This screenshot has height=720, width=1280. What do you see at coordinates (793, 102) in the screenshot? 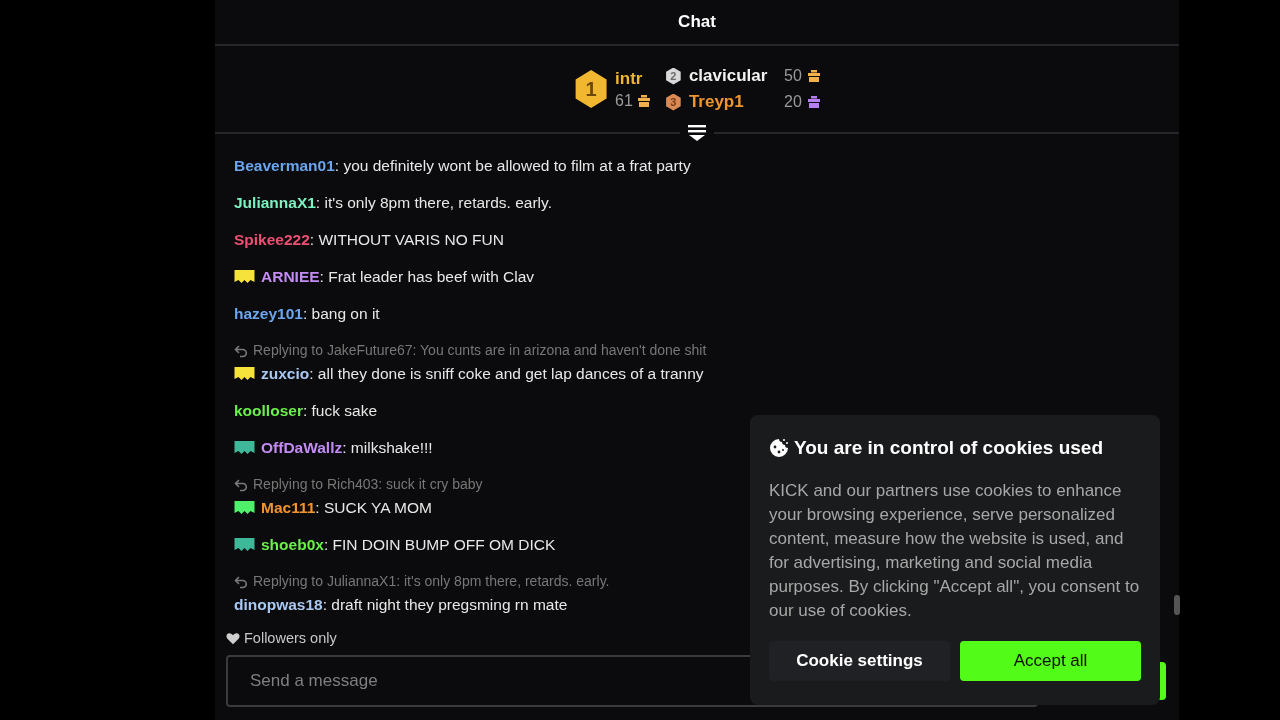
I see `gift-count: 20` at bounding box center [793, 102].